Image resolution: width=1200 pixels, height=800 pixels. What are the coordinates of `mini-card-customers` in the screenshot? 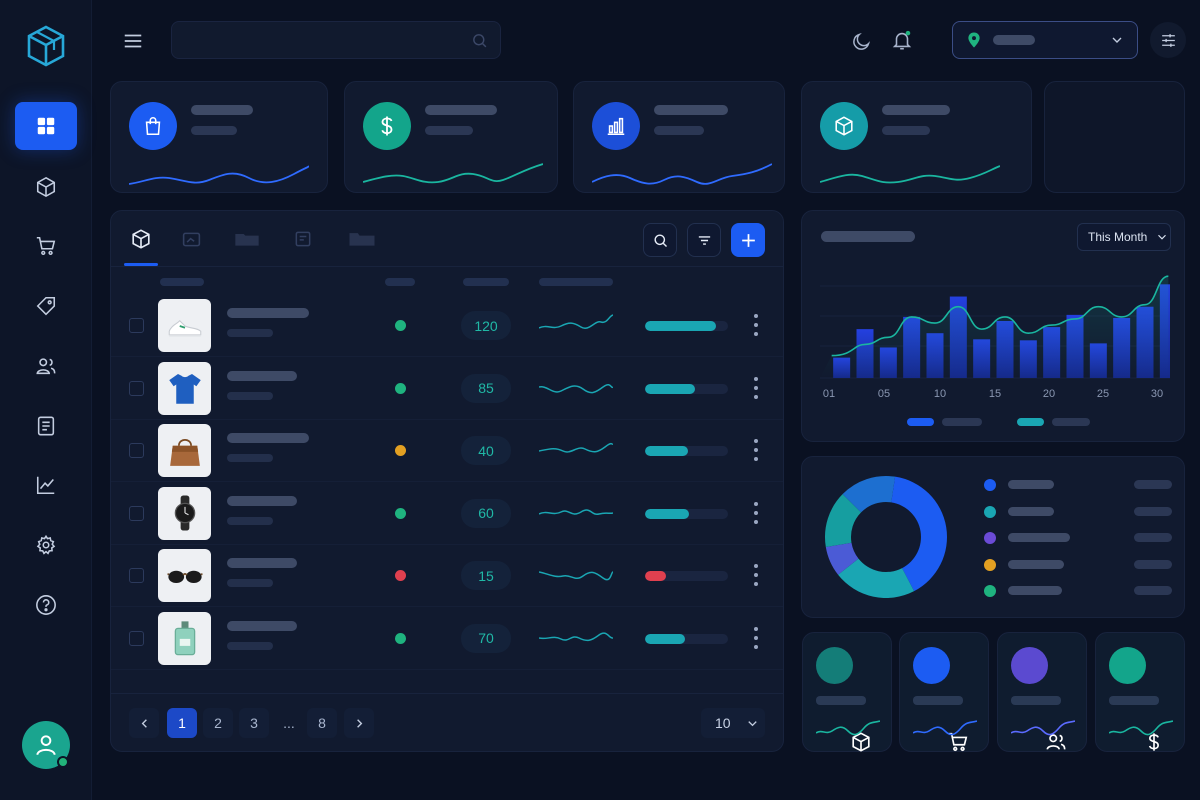 It's located at (1042, 692).